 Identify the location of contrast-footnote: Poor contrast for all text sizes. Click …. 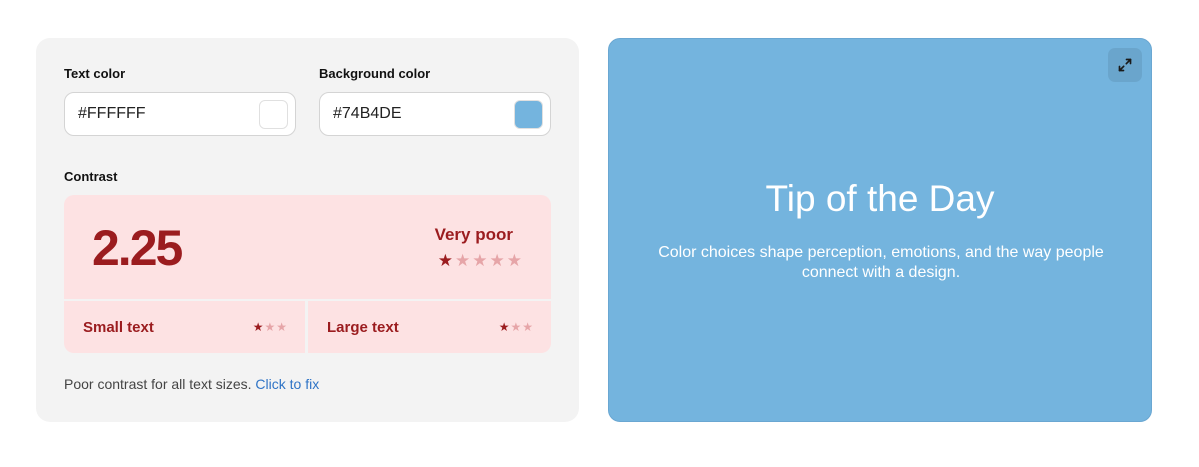
(191, 384).